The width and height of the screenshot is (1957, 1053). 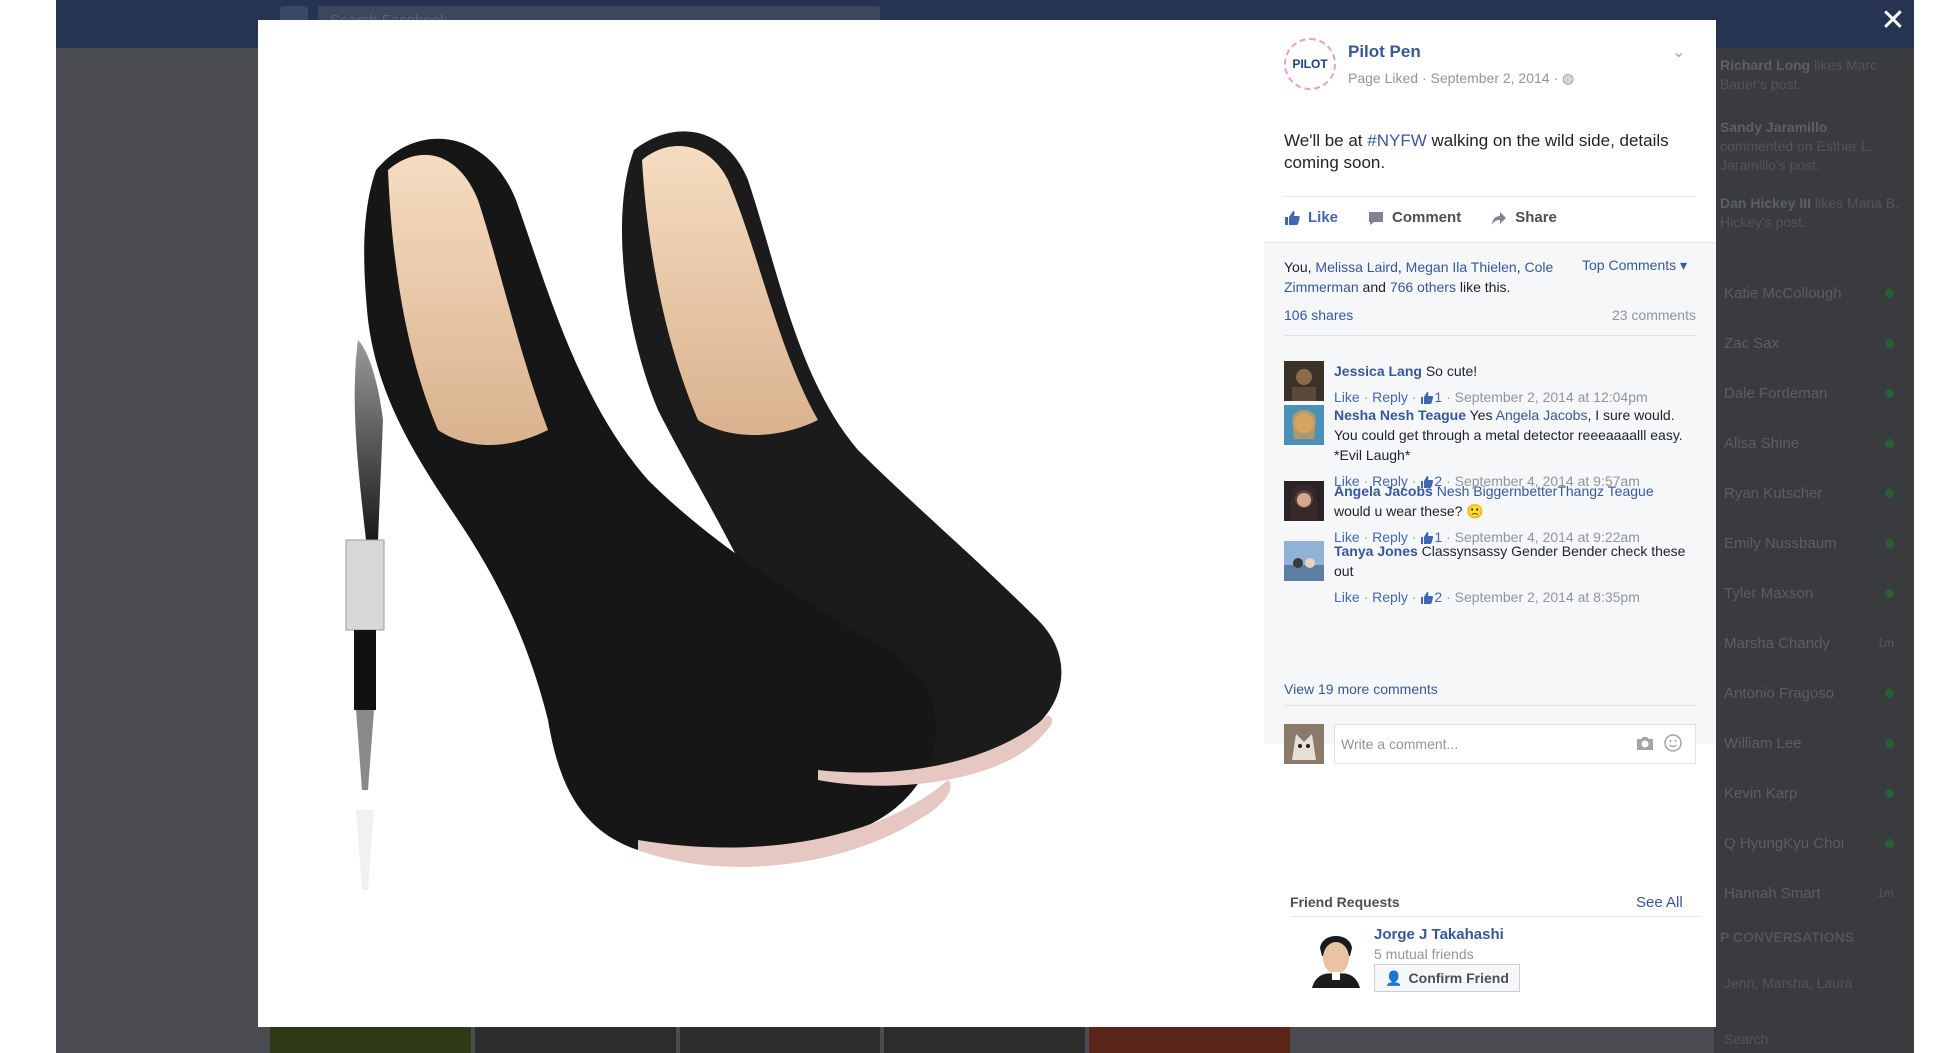 What do you see at coordinates (1763, 743) in the screenshot?
I see `chat-contact-name: William Lee` at bounding box center [1763, 743].